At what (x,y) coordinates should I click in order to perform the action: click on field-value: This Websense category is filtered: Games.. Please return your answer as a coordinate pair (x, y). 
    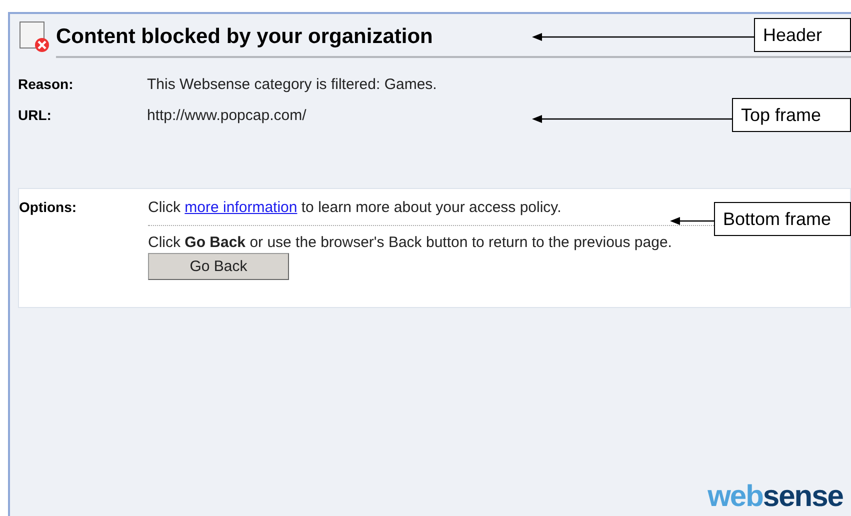
    Looking at the image, I should click on (292, 84).